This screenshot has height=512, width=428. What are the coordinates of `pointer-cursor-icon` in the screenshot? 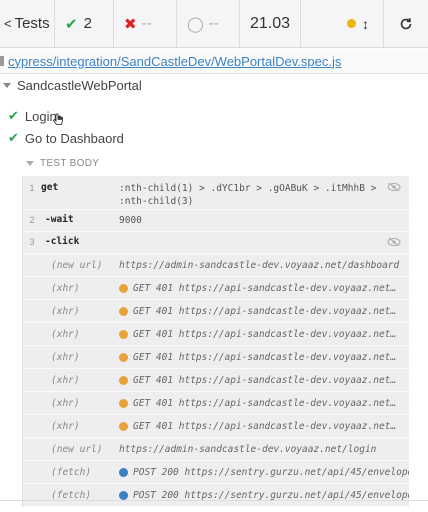 It's located at (57, 119).